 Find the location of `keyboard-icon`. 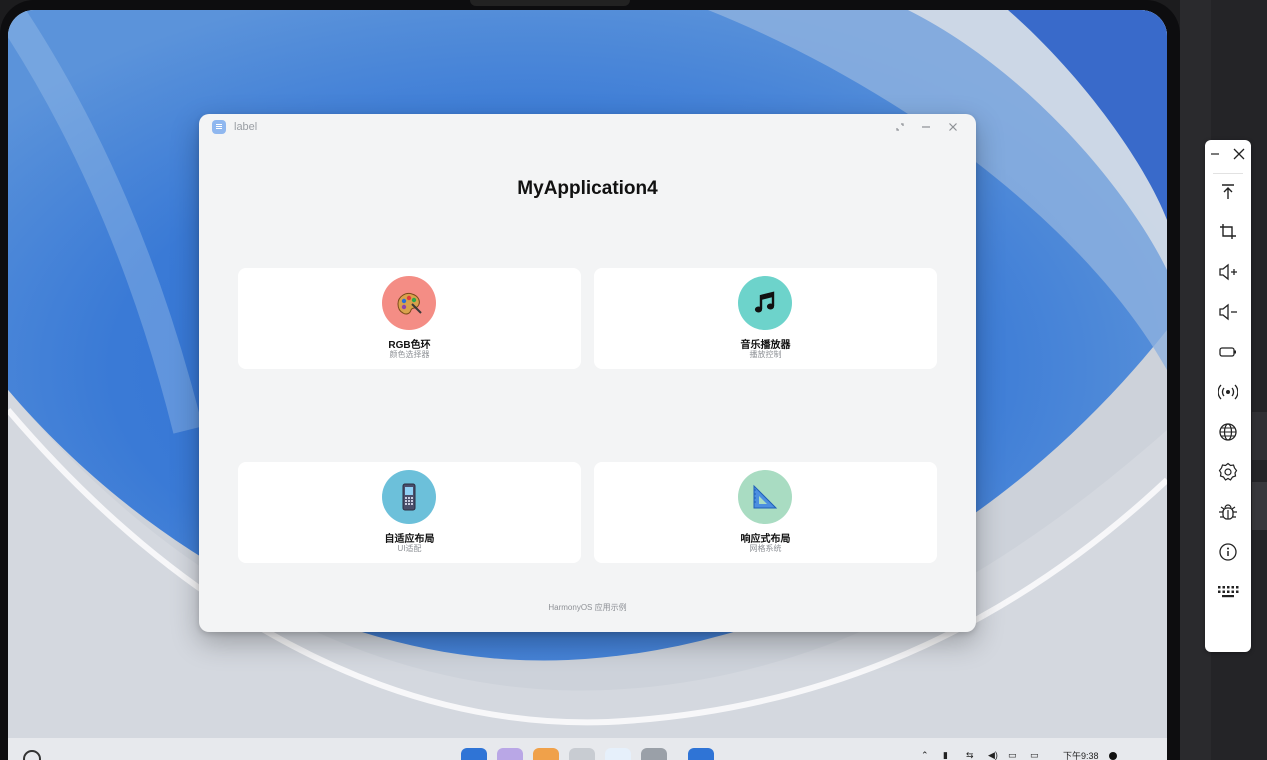

keyboard-icon is located at coordinates (1228, 592).